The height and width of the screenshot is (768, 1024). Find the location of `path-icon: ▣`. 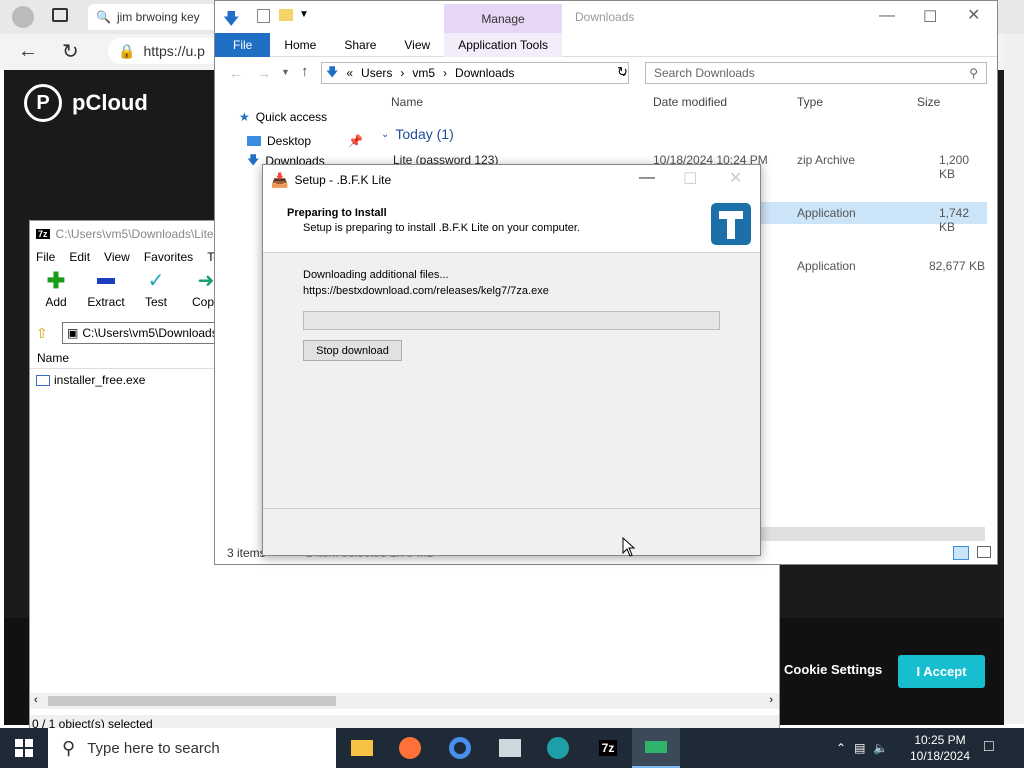

path-icon: ▣ is located at coordinates (73, 333).